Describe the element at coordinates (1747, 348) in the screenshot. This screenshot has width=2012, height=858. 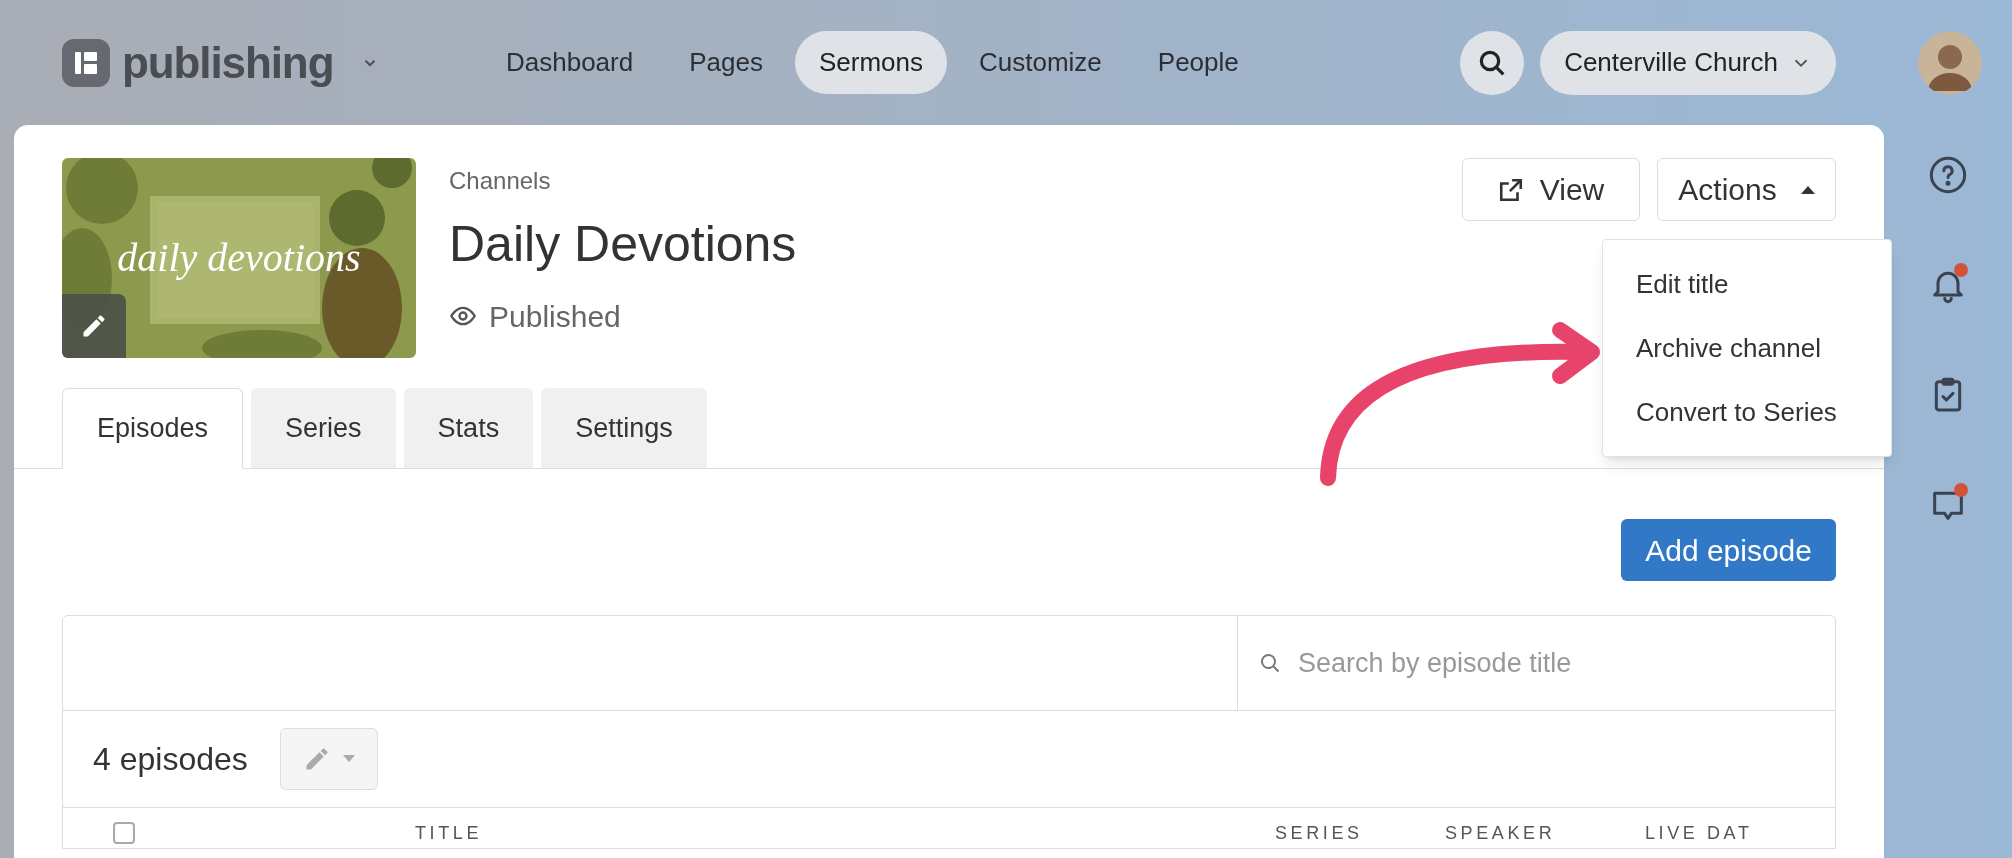
I see `menu-item: Archive channel` at that location.